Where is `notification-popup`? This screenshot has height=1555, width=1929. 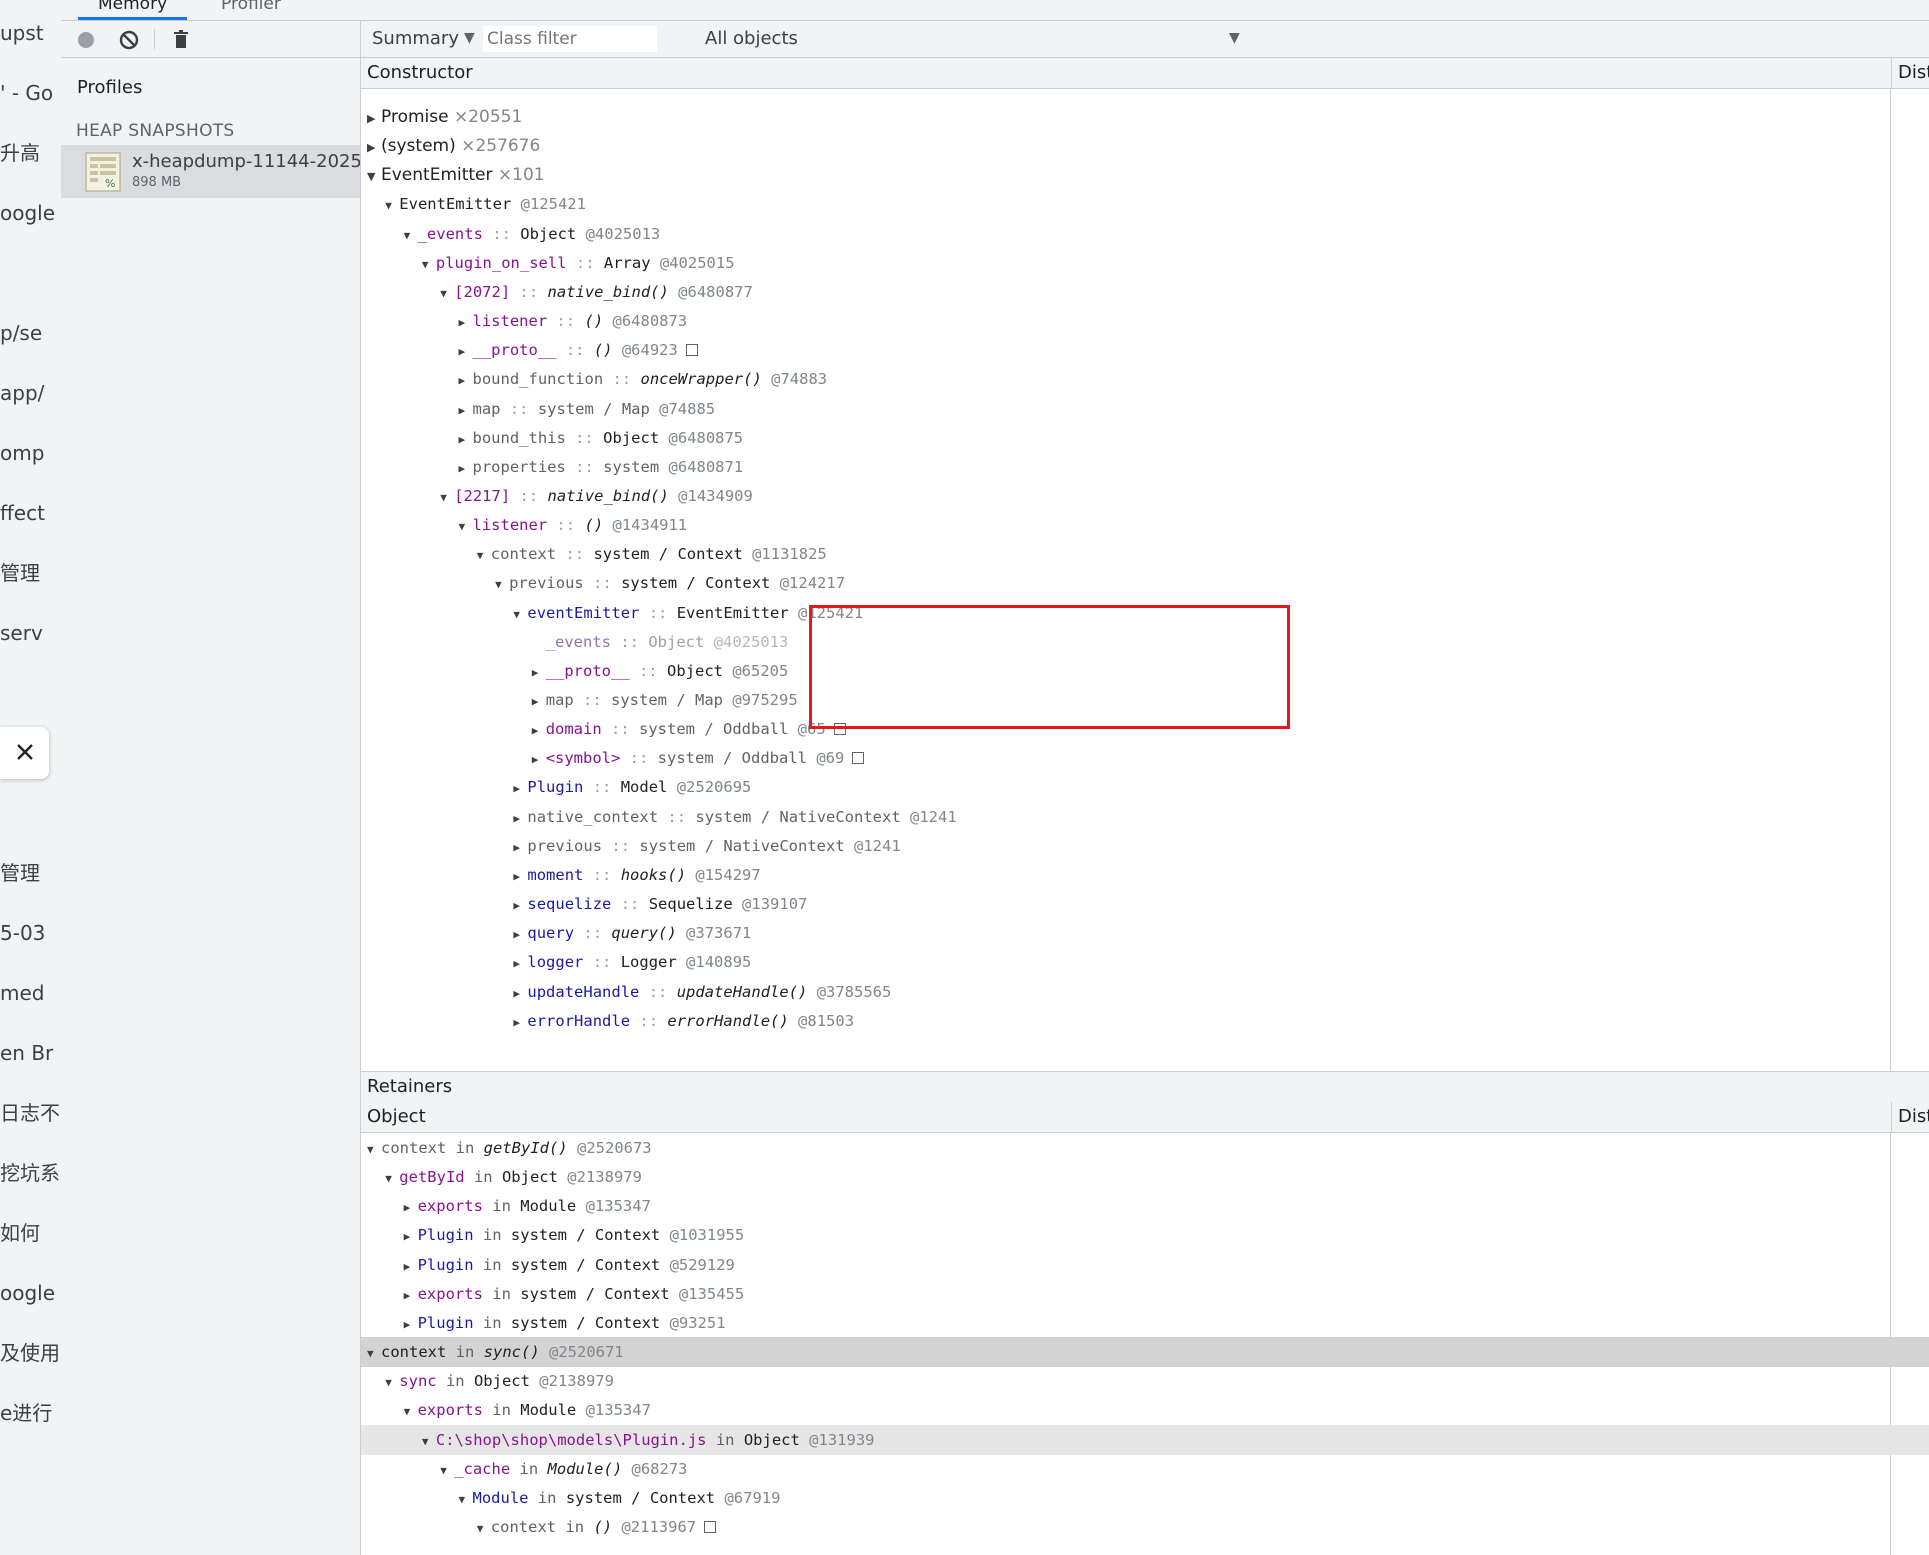
notification-popup is located at coordinates (24, 753).